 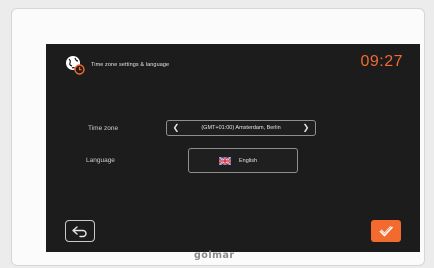 I want to click on language-selector: English, so click(x=243, y=160).